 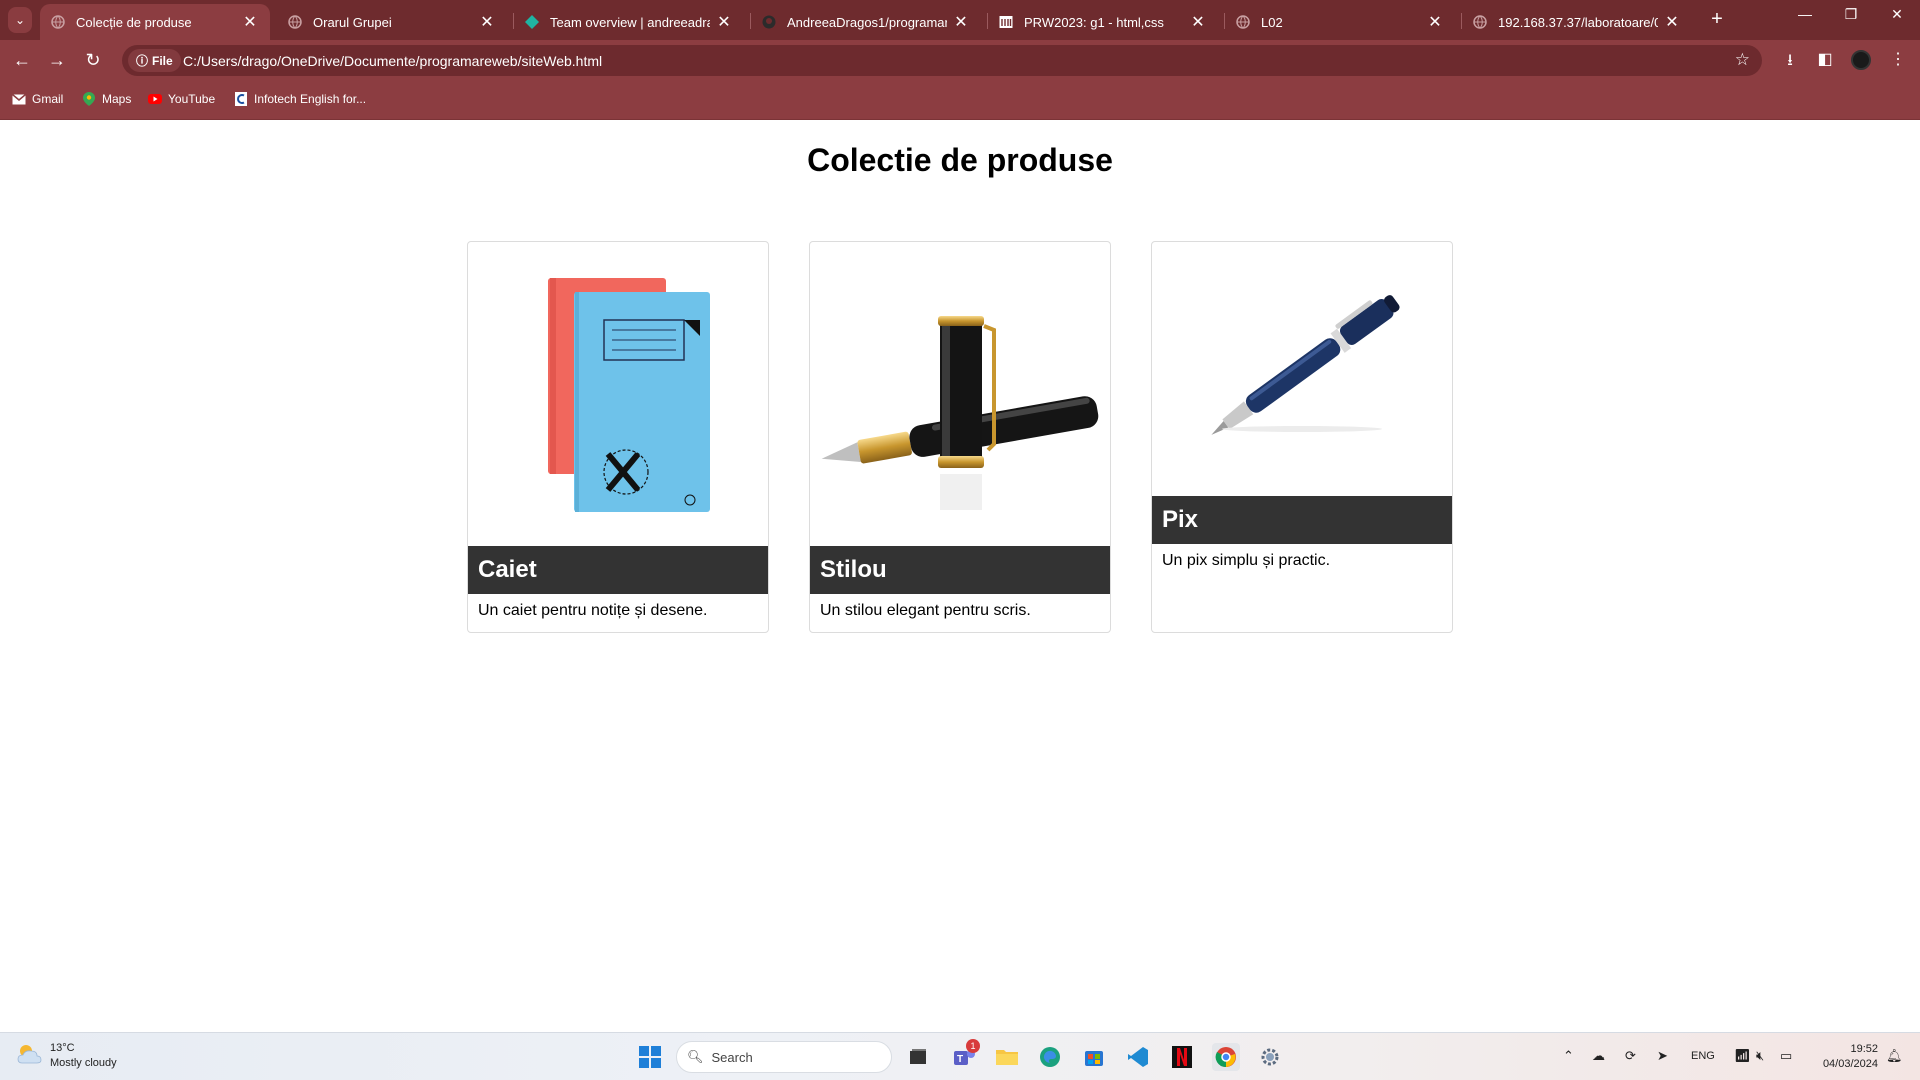 I want to click on reload-button: ↻, so click(x=93, y=60).